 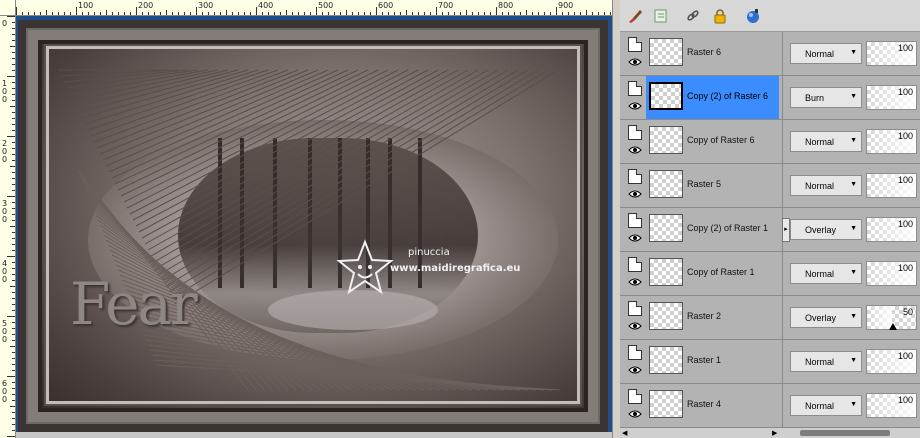 I want to click on layers-horizontal-scrollbar: ◀ ▶, so click(x=770, y=433).